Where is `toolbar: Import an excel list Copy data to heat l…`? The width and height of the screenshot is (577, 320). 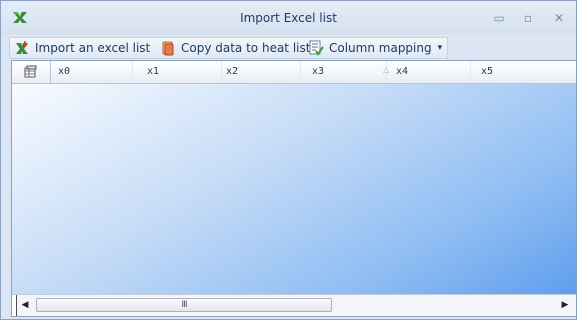 toolbar: Import an excel list Copy data to heat l… is located at coordinates (228, 48).